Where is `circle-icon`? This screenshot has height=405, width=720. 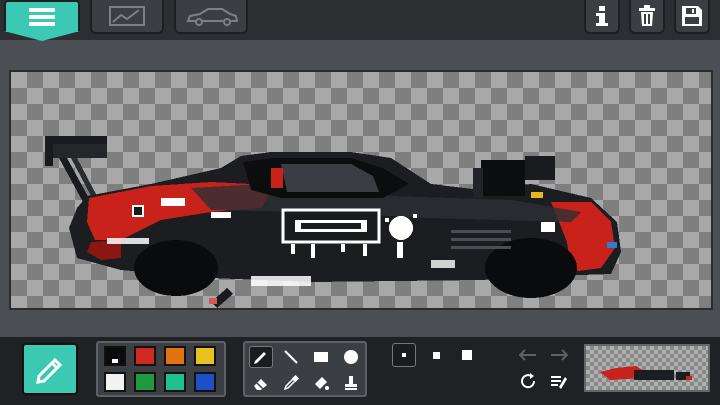 circle-icon is located at coordinates (351, 357).